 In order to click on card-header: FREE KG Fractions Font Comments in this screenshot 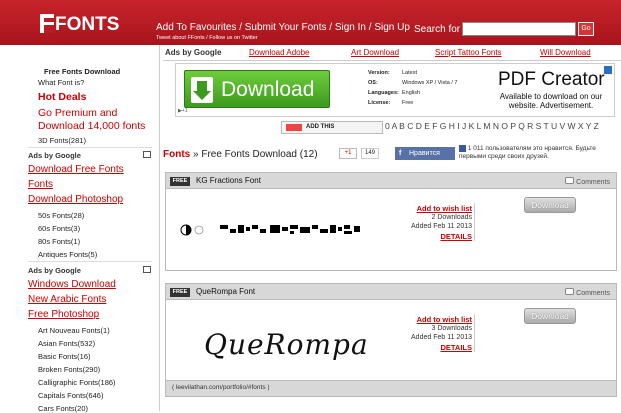, I will do `click(391, 181)`.